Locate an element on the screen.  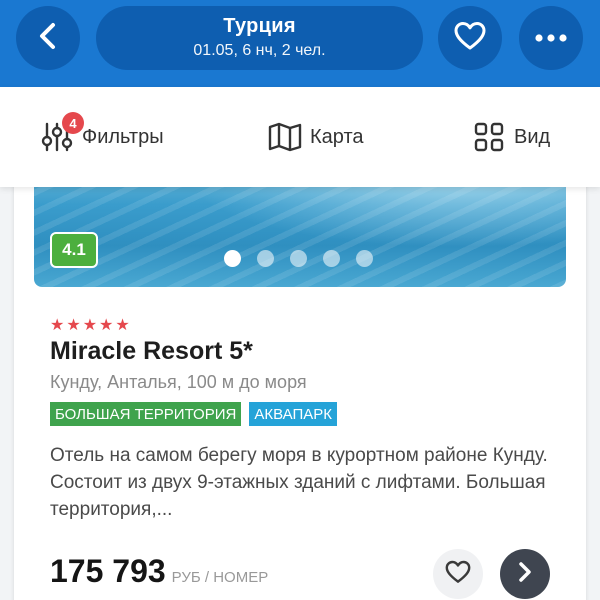
price-unit: РУБ / НОМЕР is located at coordinates (220, 577).